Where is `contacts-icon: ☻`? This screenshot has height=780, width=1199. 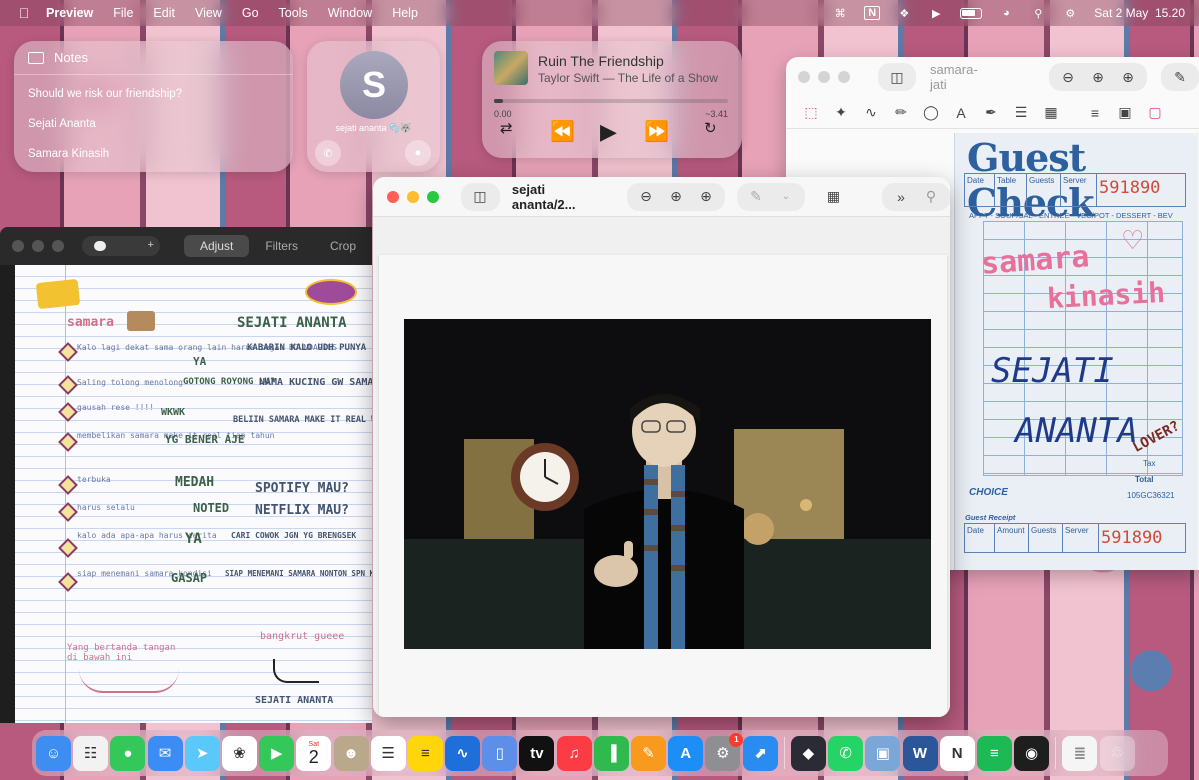 contacts-icon: ☻ is located at coordinates (351, 753).